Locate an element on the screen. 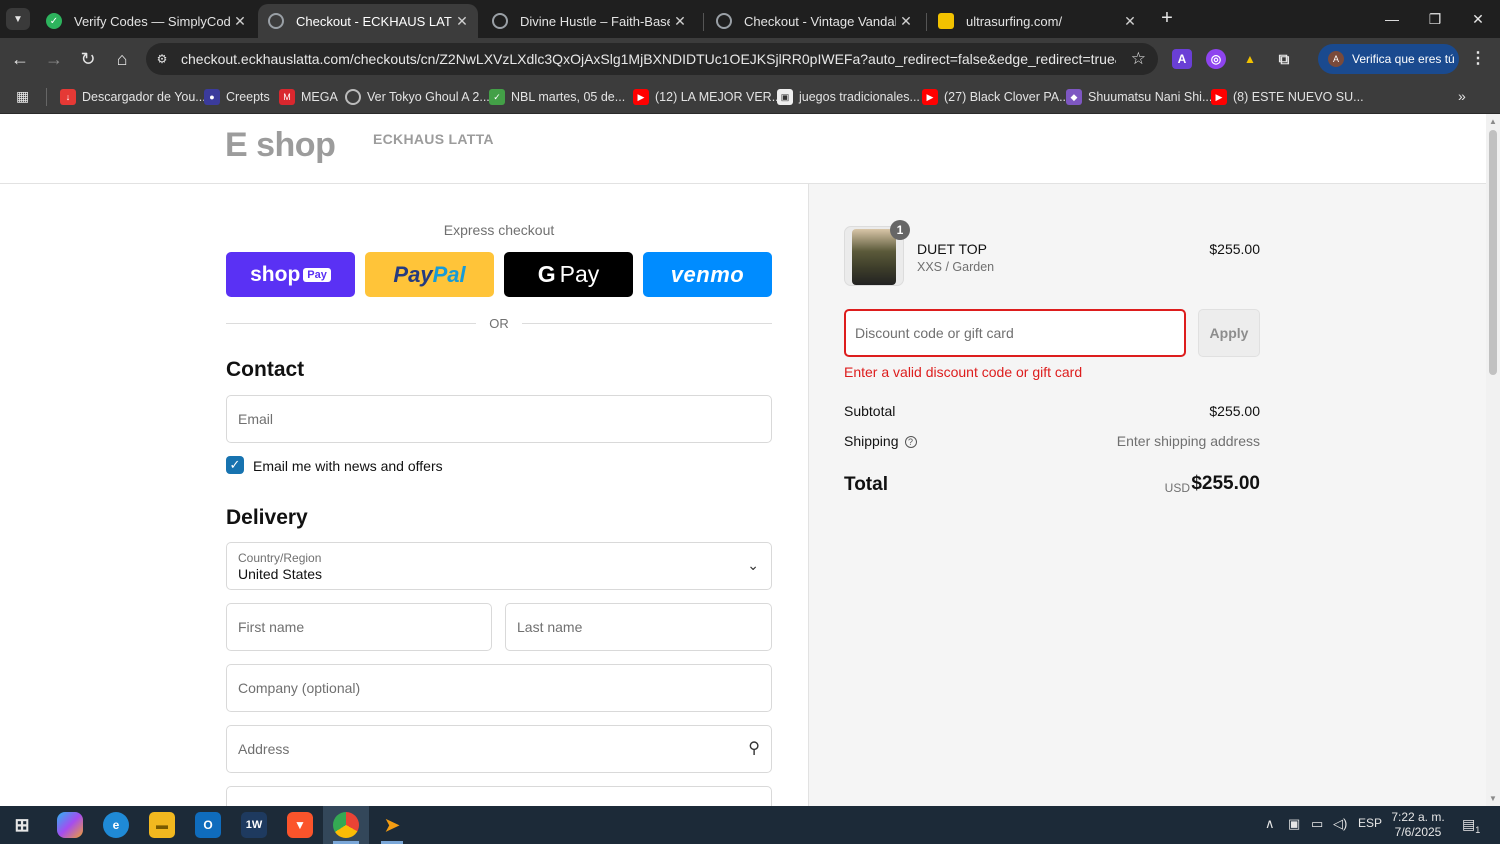  minimize-button: — is located at coordinates (1392, 19).